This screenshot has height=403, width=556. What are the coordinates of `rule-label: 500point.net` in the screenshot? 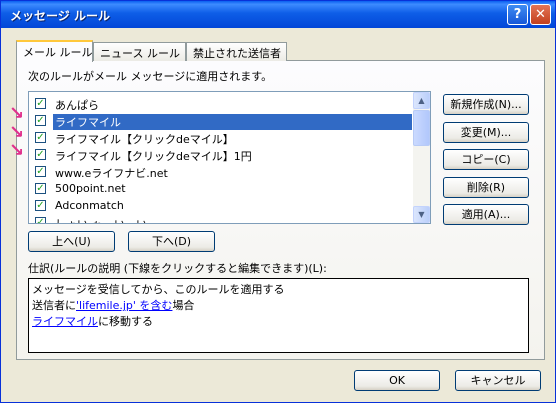 It's located at (90, 188).